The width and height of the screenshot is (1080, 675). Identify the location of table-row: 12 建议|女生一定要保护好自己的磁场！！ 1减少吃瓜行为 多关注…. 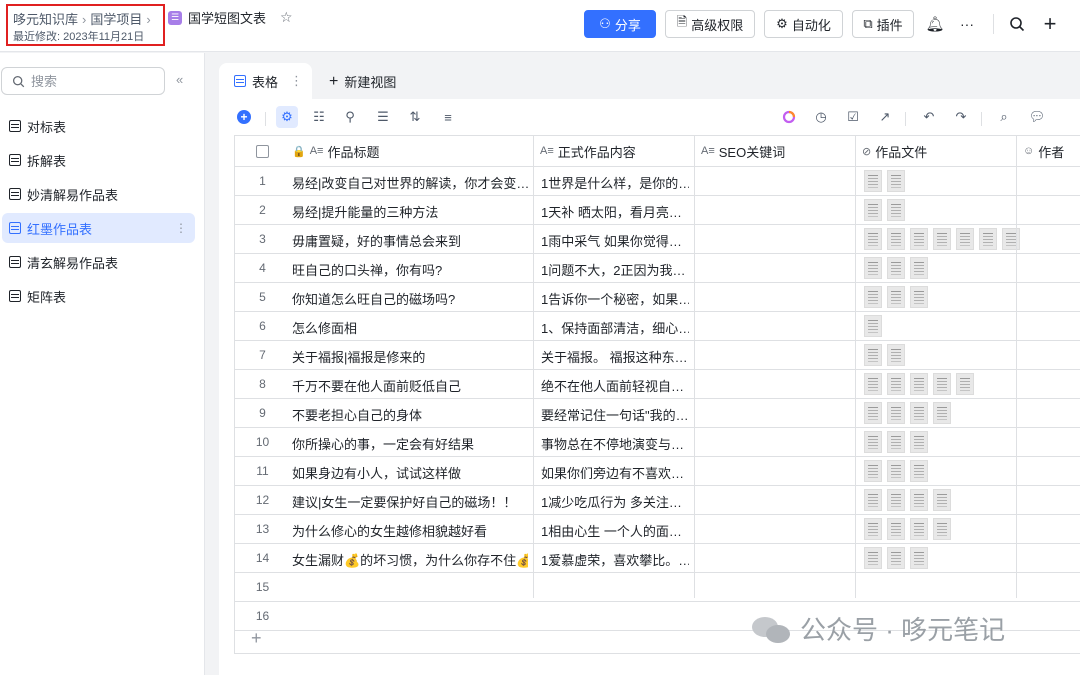
(657, 500).